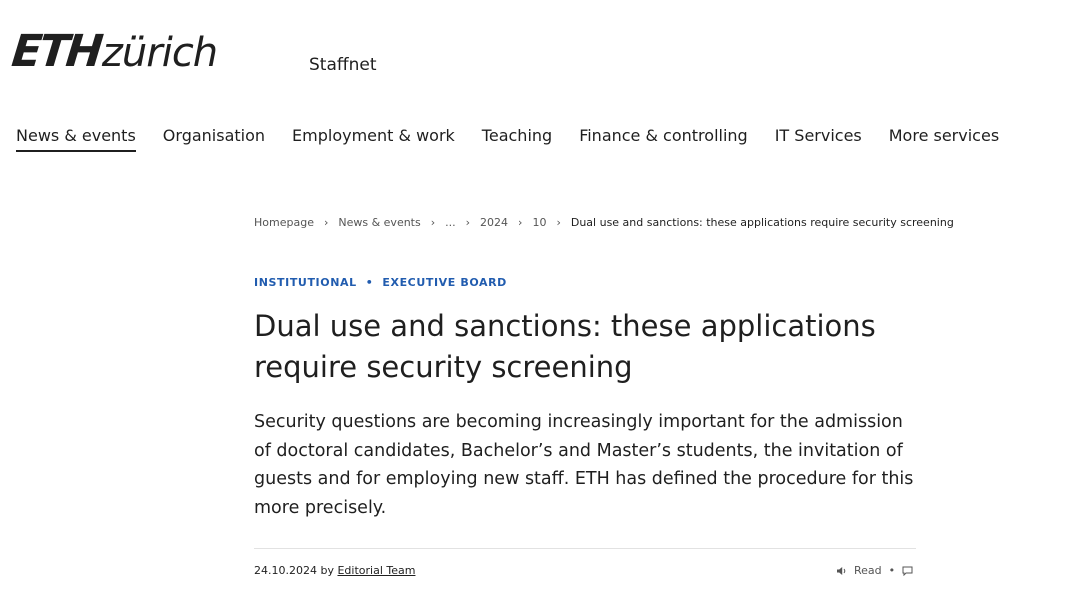  I want to click on nav-item-teaching: Teaching, so click(517, 139).